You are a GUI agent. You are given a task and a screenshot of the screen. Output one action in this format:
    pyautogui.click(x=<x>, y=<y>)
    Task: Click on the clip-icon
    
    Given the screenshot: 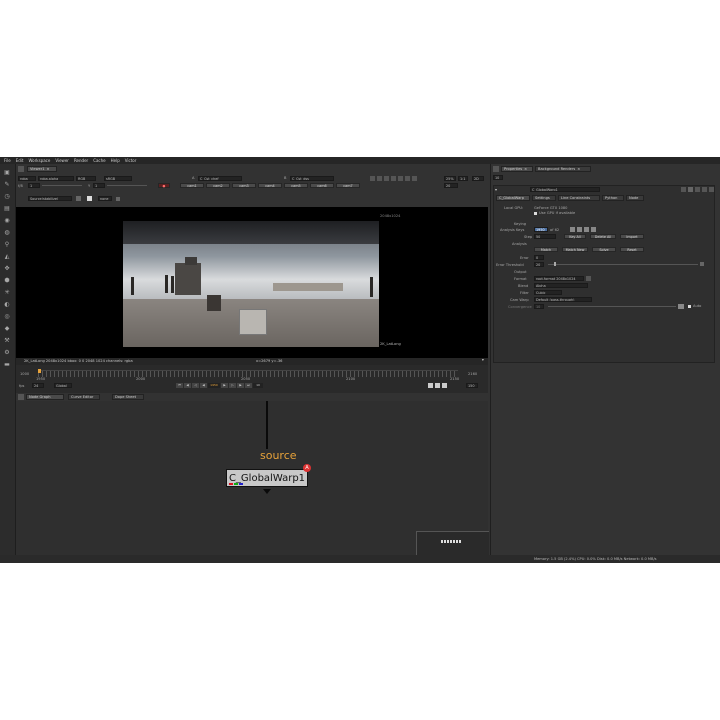 What is the action you would take?
    pyautogui.click(x=379, y=178)
    